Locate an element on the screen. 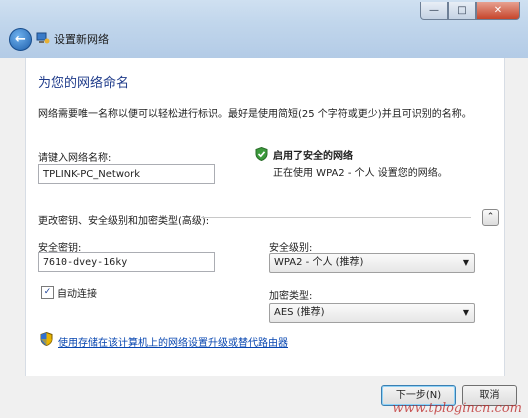 The image size is (528, 418). back-button: ← is located at coordinates (20, 39).